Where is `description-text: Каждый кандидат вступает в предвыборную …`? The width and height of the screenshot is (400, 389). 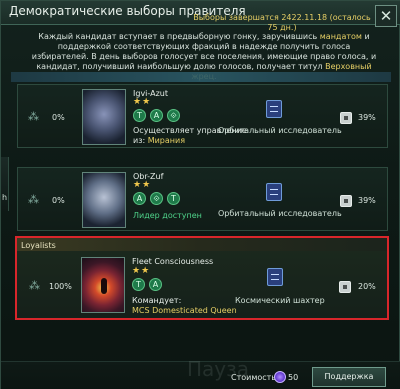
description-text: Каждый кандидат вступает в предвыборную … is located at coordinates (179, 36).